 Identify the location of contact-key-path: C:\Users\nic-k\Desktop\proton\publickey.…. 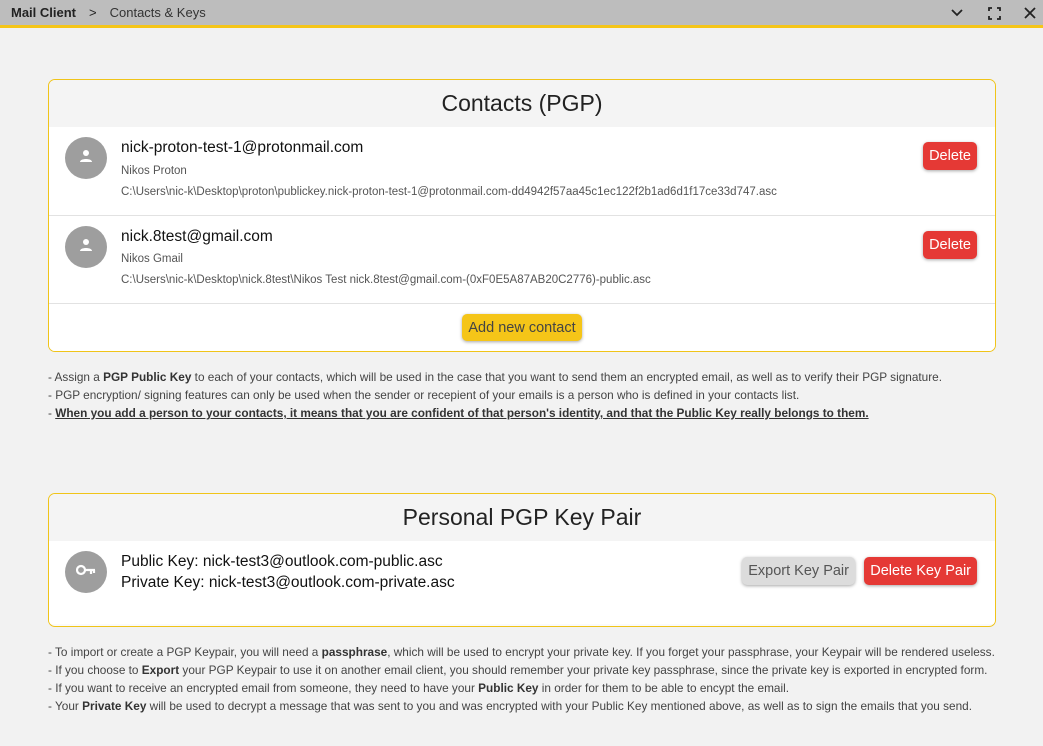
(449, 192).